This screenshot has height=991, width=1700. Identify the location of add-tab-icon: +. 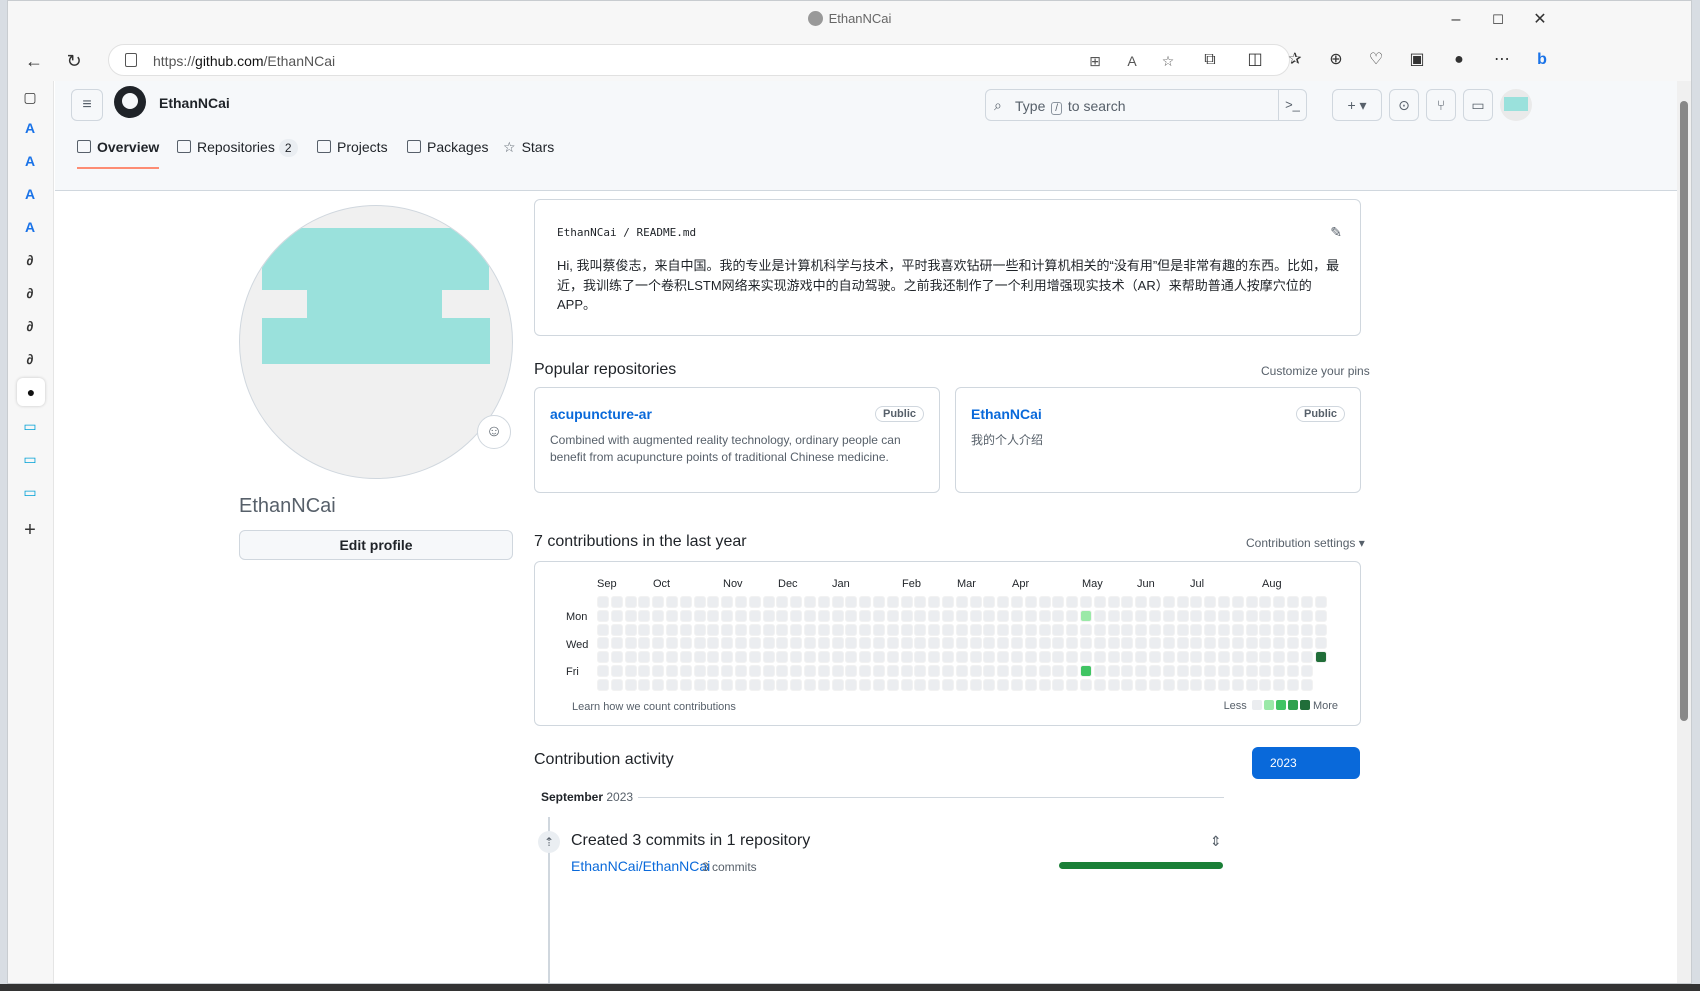
(30, 530).